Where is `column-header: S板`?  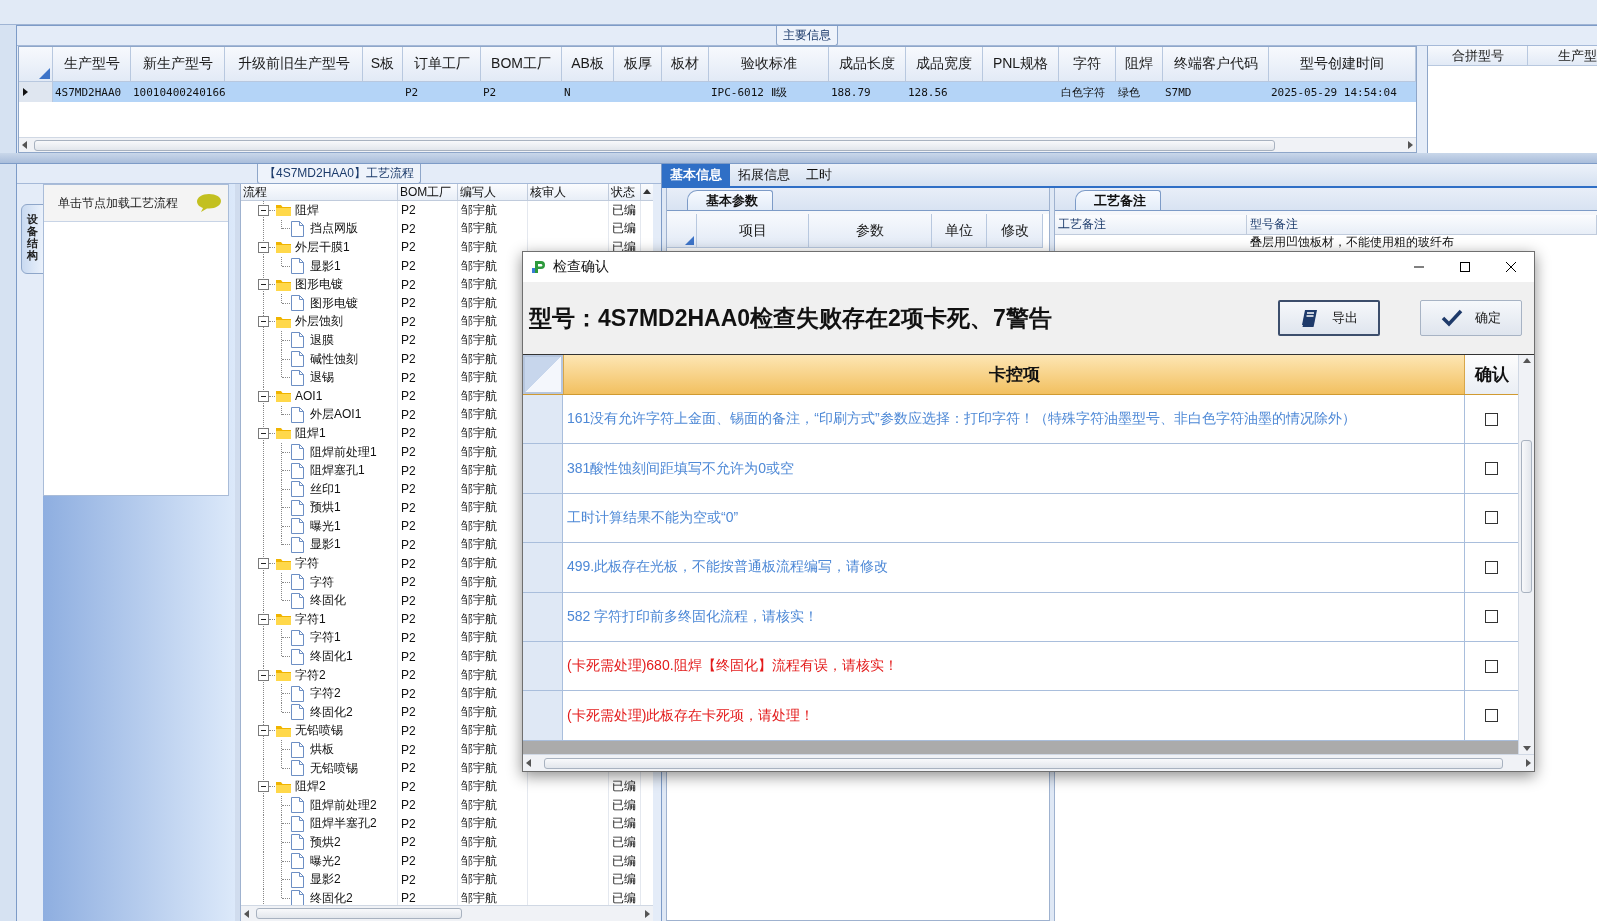
column-header: S板 is located at coordinates (383, 64).